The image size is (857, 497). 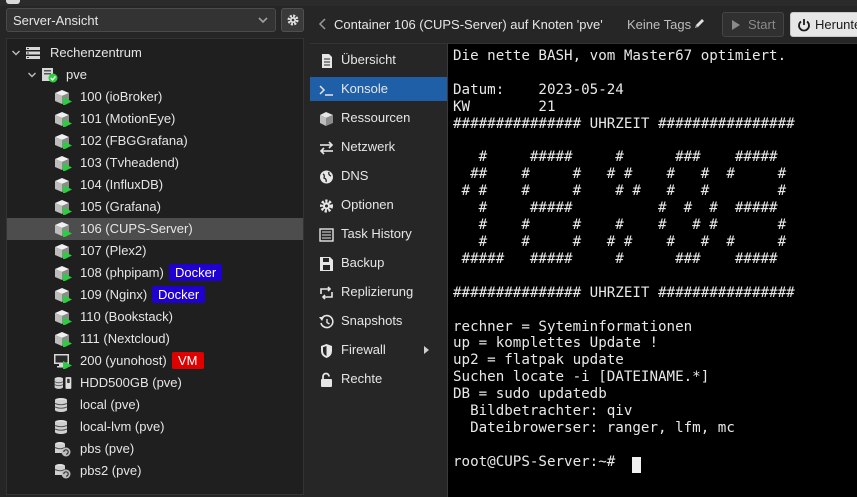 I want to click on tree-item: 102 (FBGGrafana), so click(x=155, y=141).